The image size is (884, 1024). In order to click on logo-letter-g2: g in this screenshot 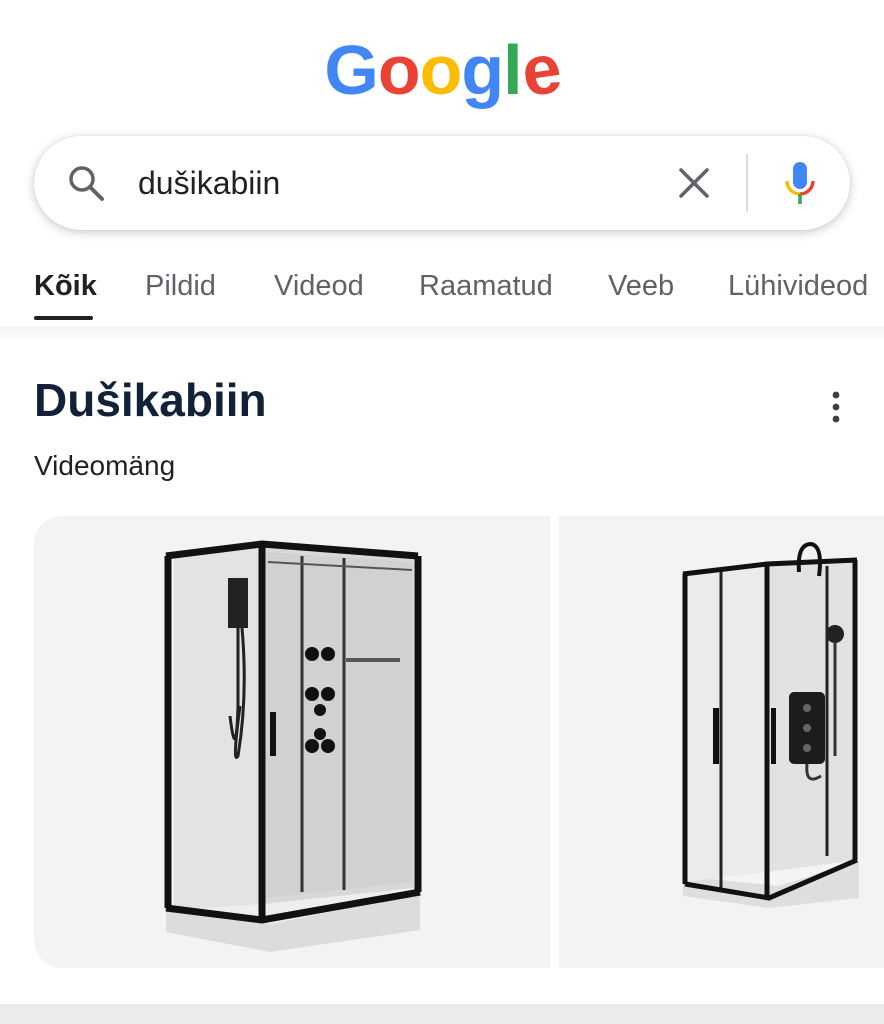, I will do `click(482, 70)`.